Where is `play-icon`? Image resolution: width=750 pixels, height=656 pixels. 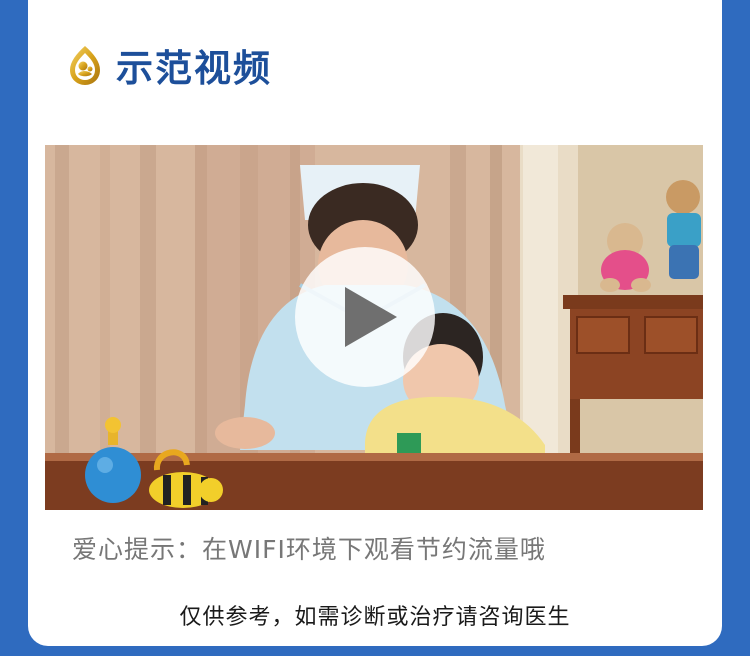
play-icon is located at coordinates (371, 317).